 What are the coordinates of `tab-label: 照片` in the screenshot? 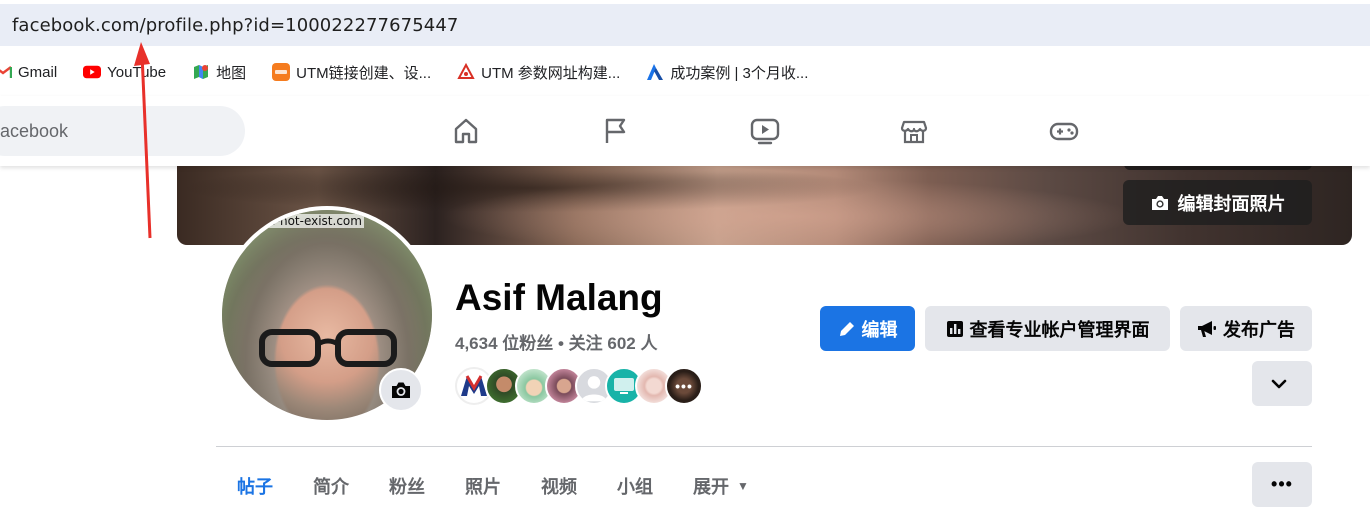 It's located at (483, 487).